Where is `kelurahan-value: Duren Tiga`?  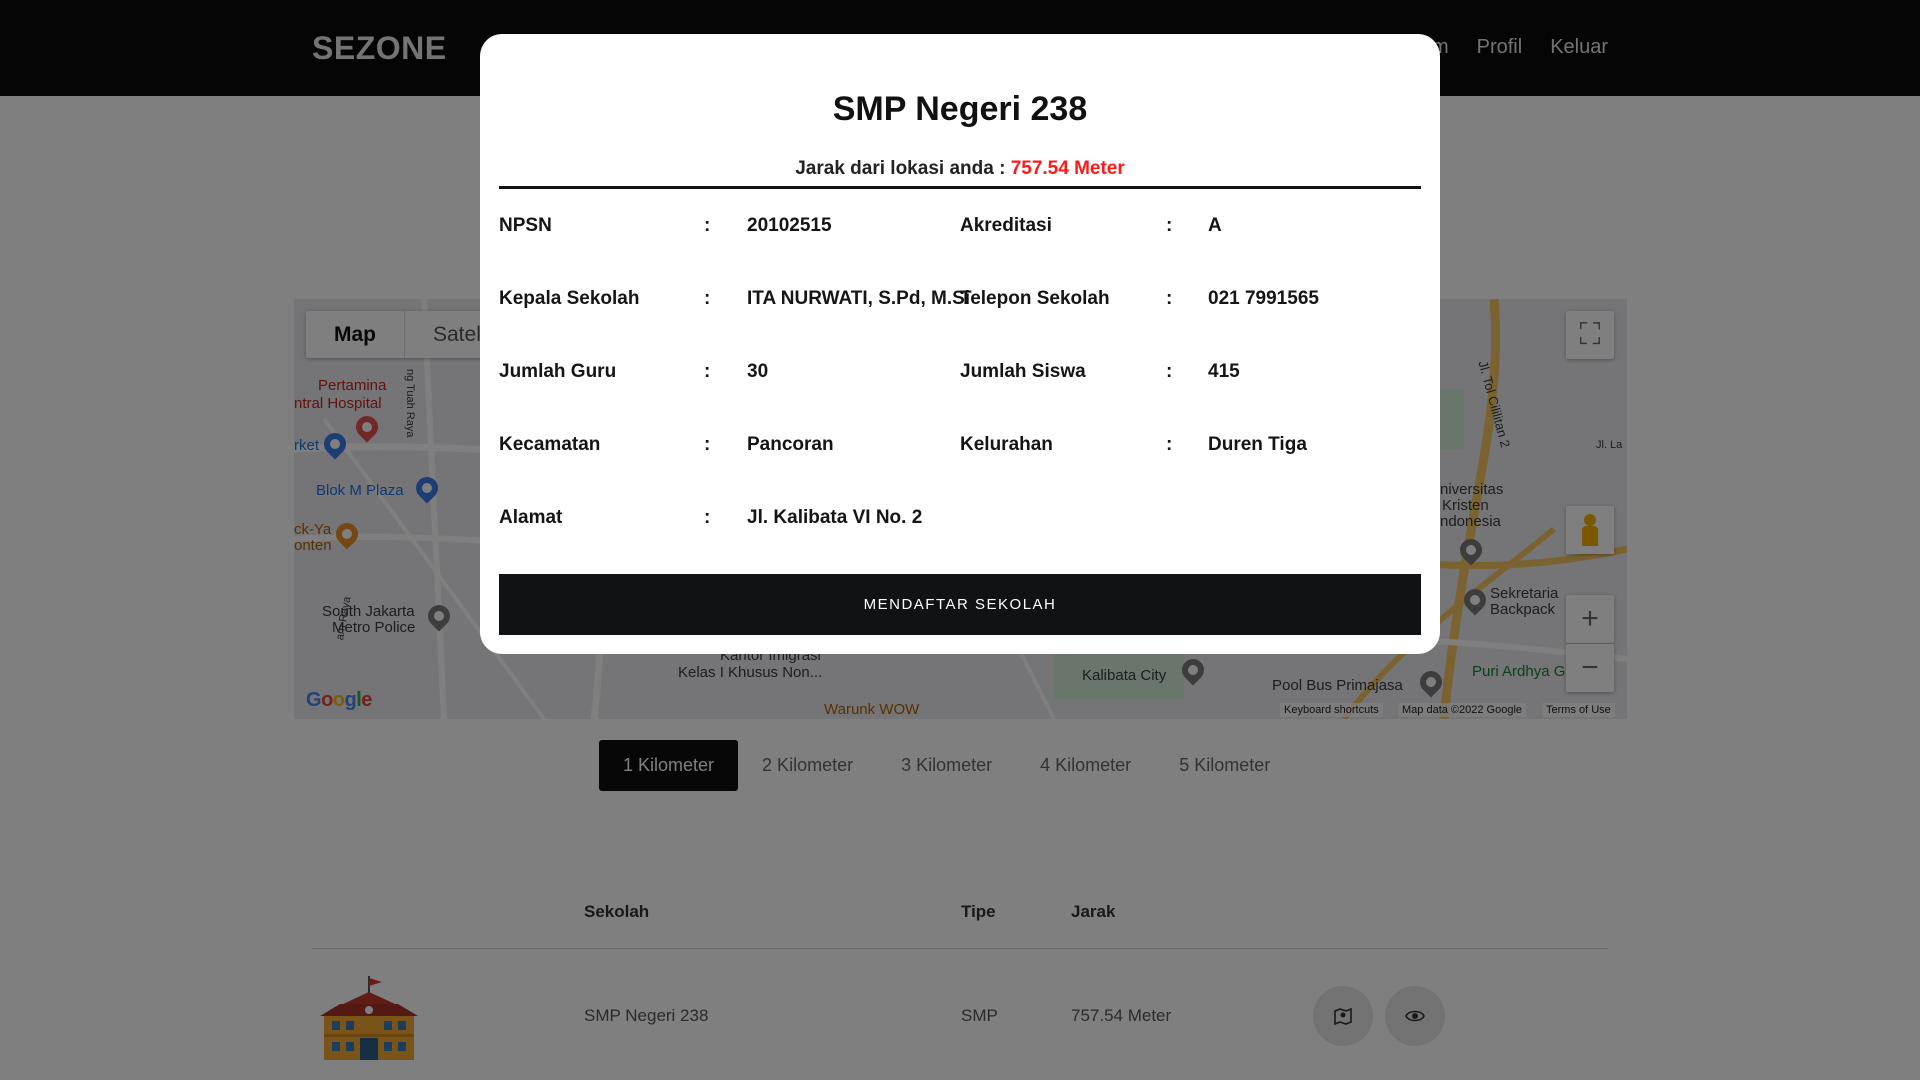
kelurahan-value: Duren Tiga is located at coordinates (1257, 444).